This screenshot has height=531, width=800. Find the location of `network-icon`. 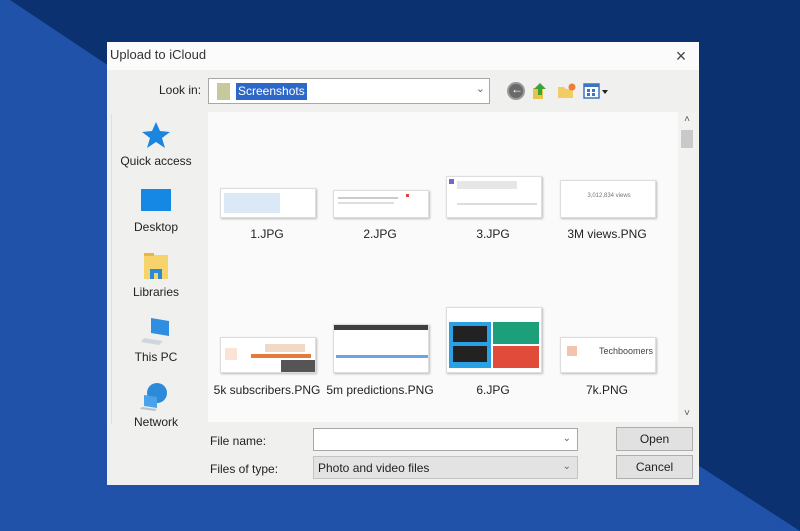

network-icon is located at coordinates (153, 397).